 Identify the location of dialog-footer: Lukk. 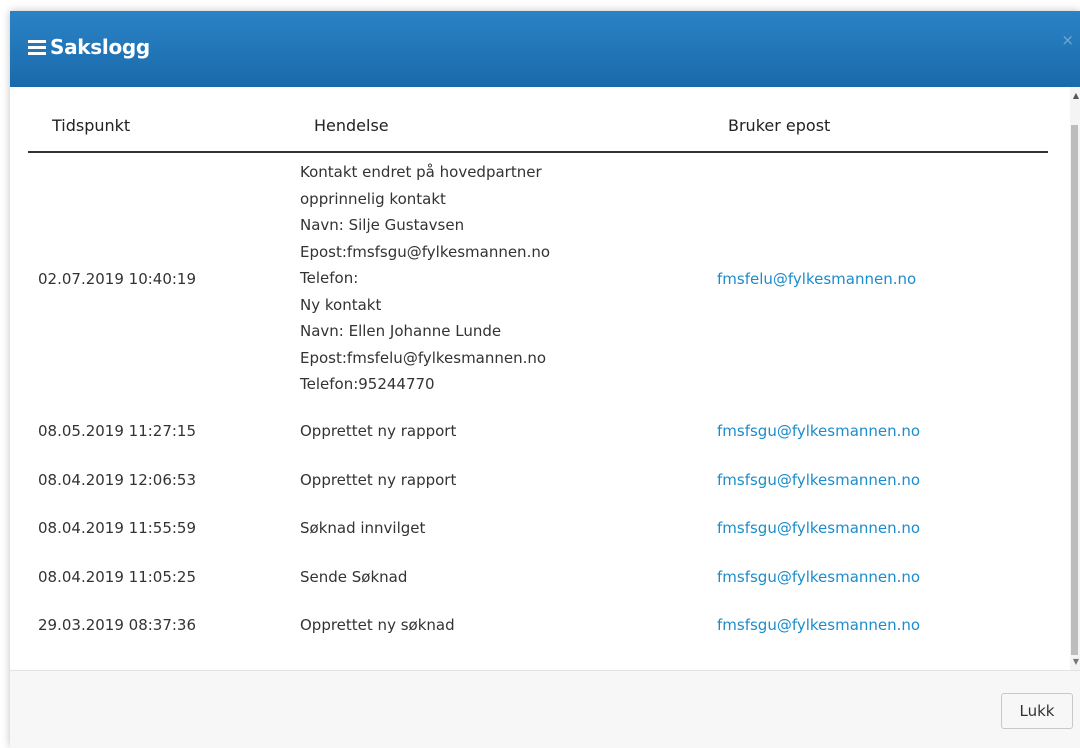
(545, 709).